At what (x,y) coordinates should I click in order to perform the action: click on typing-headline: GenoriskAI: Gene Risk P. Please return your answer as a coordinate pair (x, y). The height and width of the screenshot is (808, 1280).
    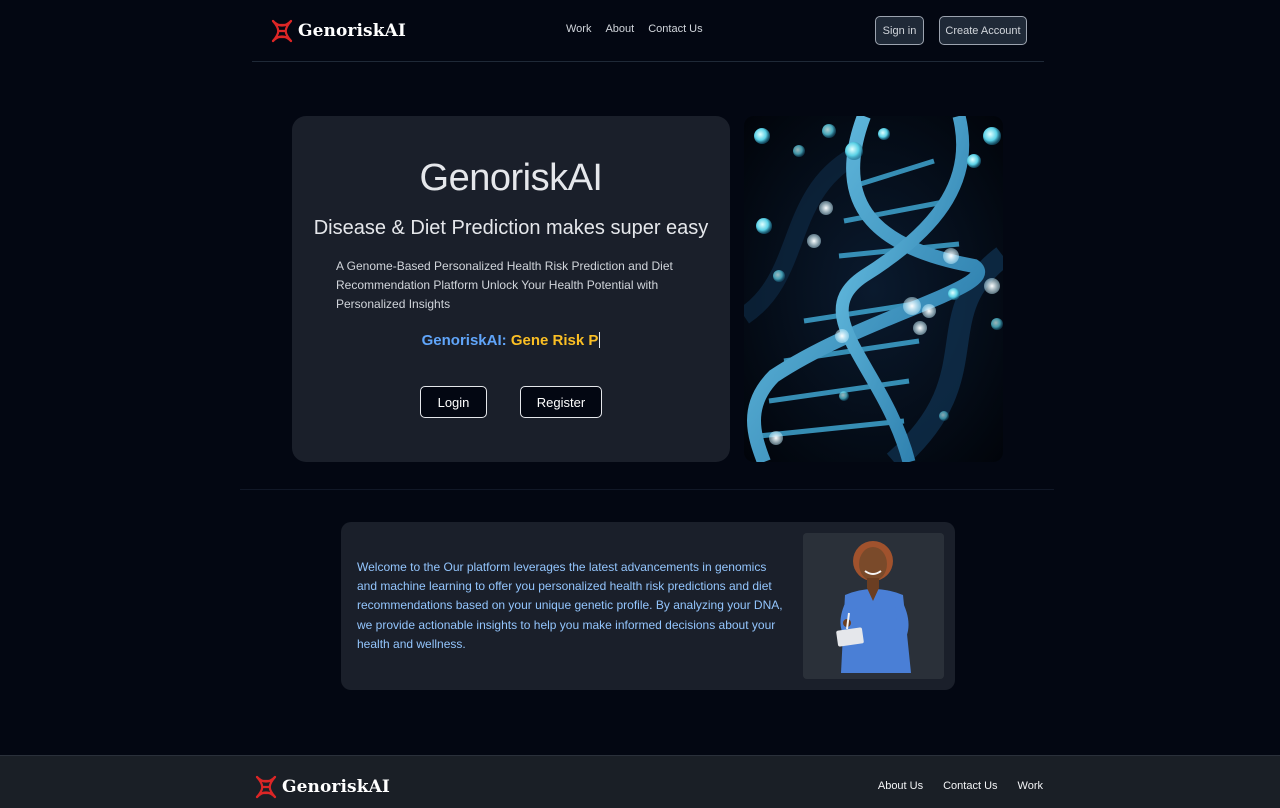
    Looking at the image, I should click on (511, 340).